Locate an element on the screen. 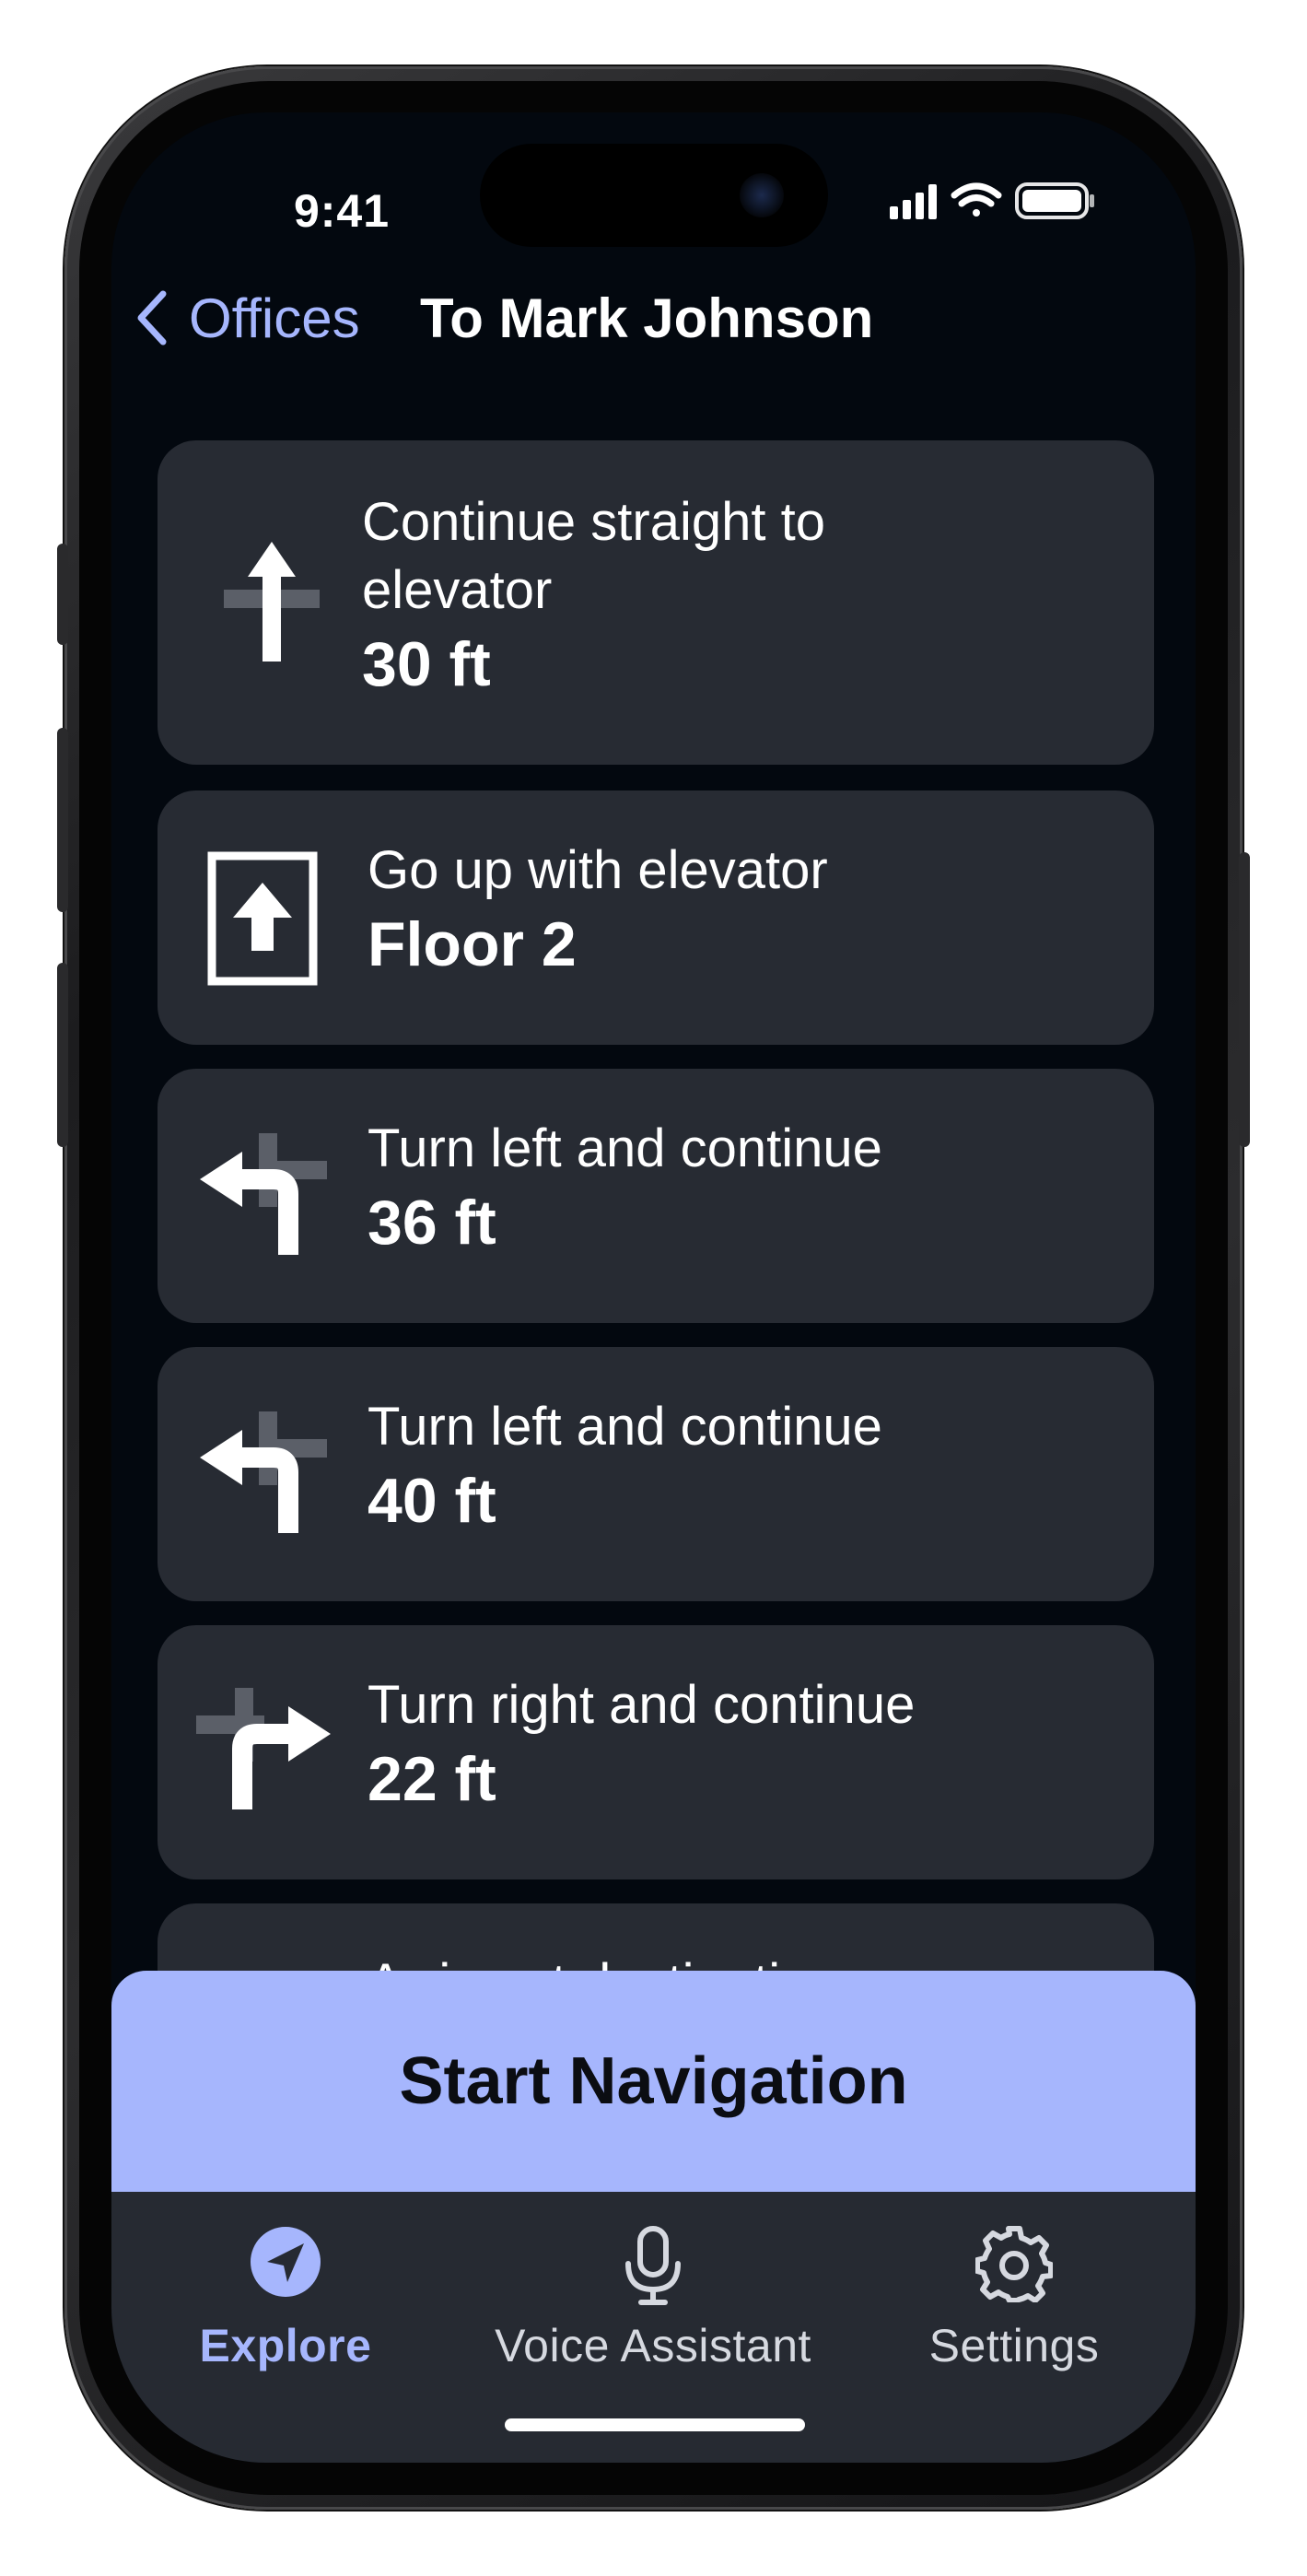 The height and width of the screenshot is (2576, 1307). microphone-icon is located at coordinates (653, 2265).